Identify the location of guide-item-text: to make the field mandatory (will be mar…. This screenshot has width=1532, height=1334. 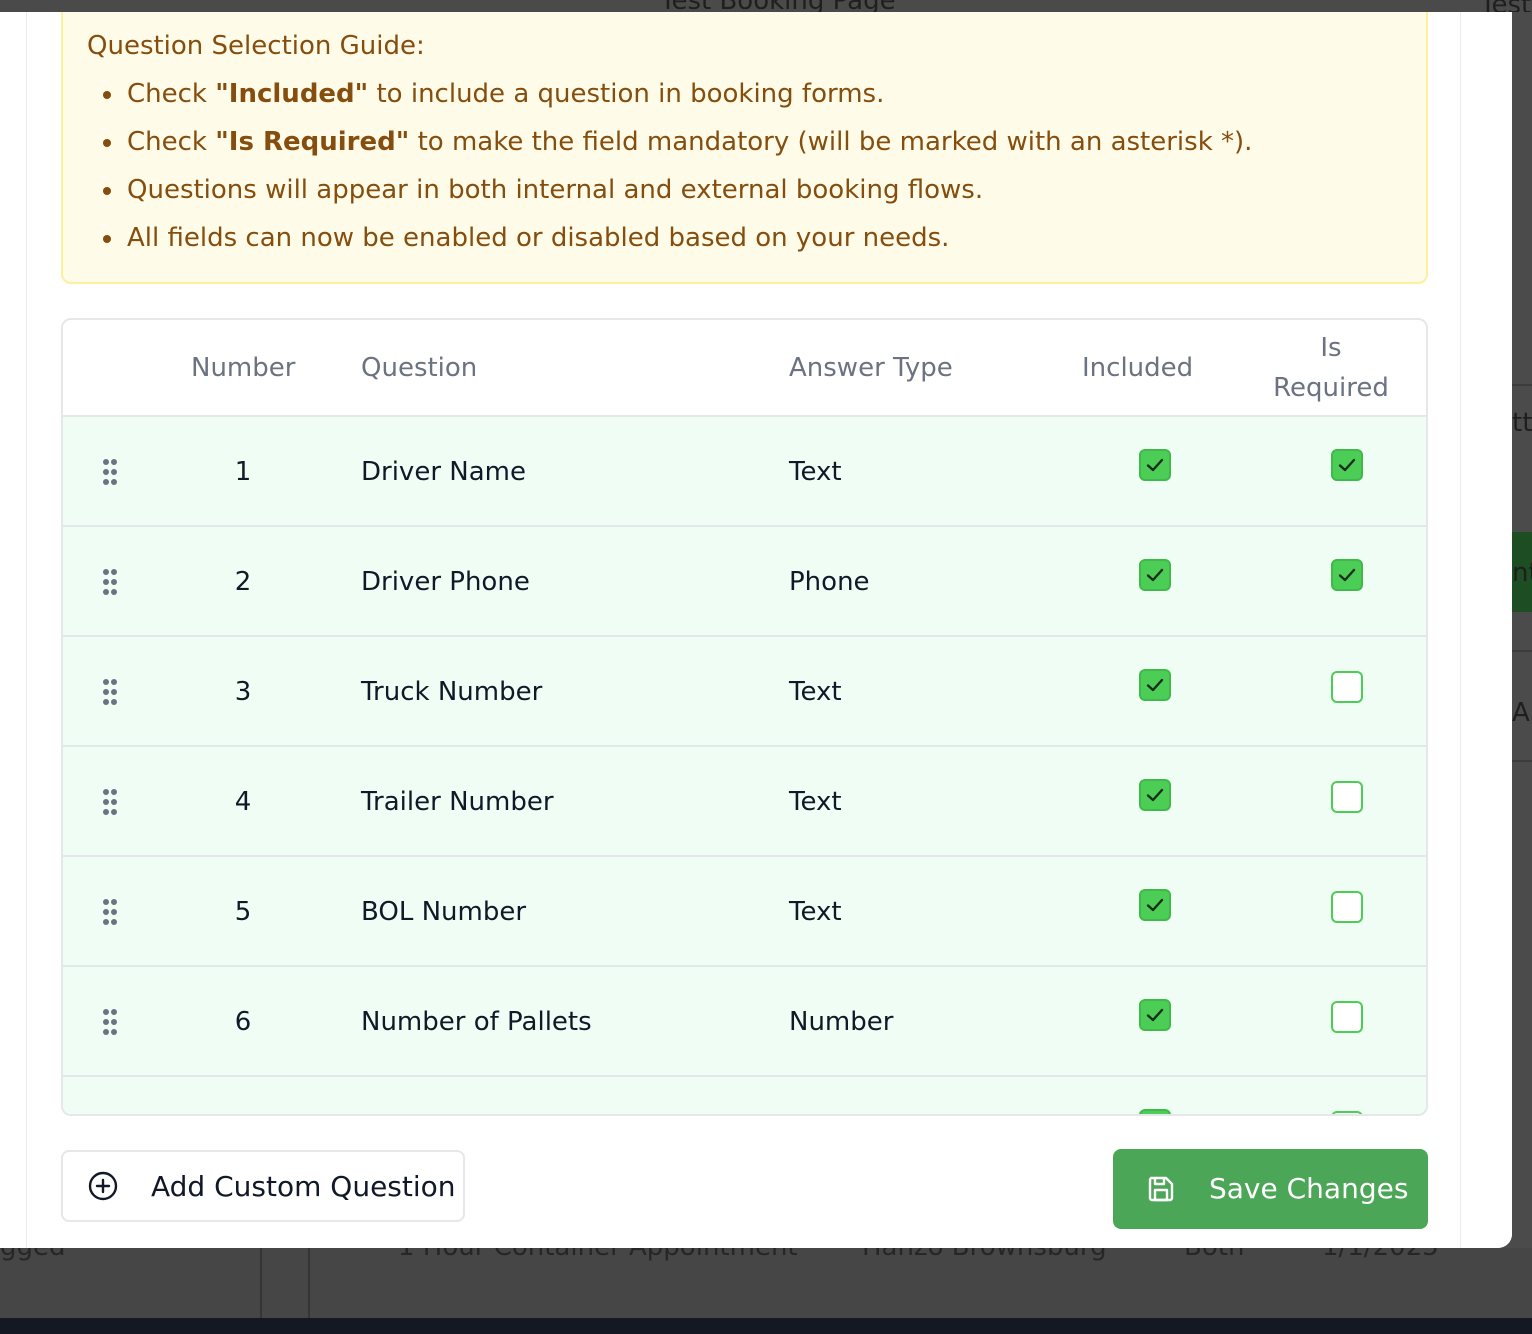
(831, 142).